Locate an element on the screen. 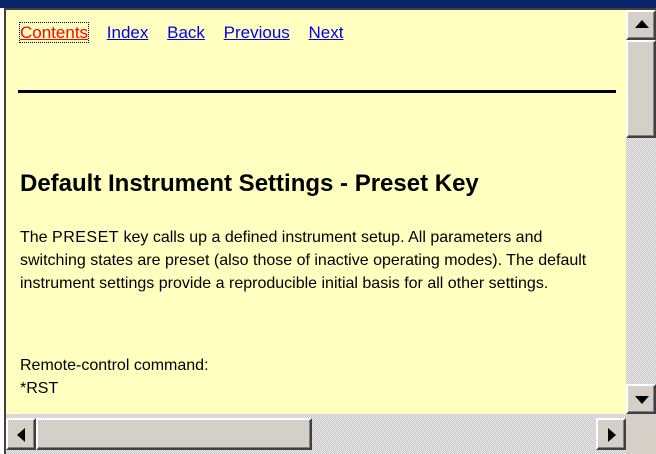  title-bar-edge is located at coordinates (328, 4).